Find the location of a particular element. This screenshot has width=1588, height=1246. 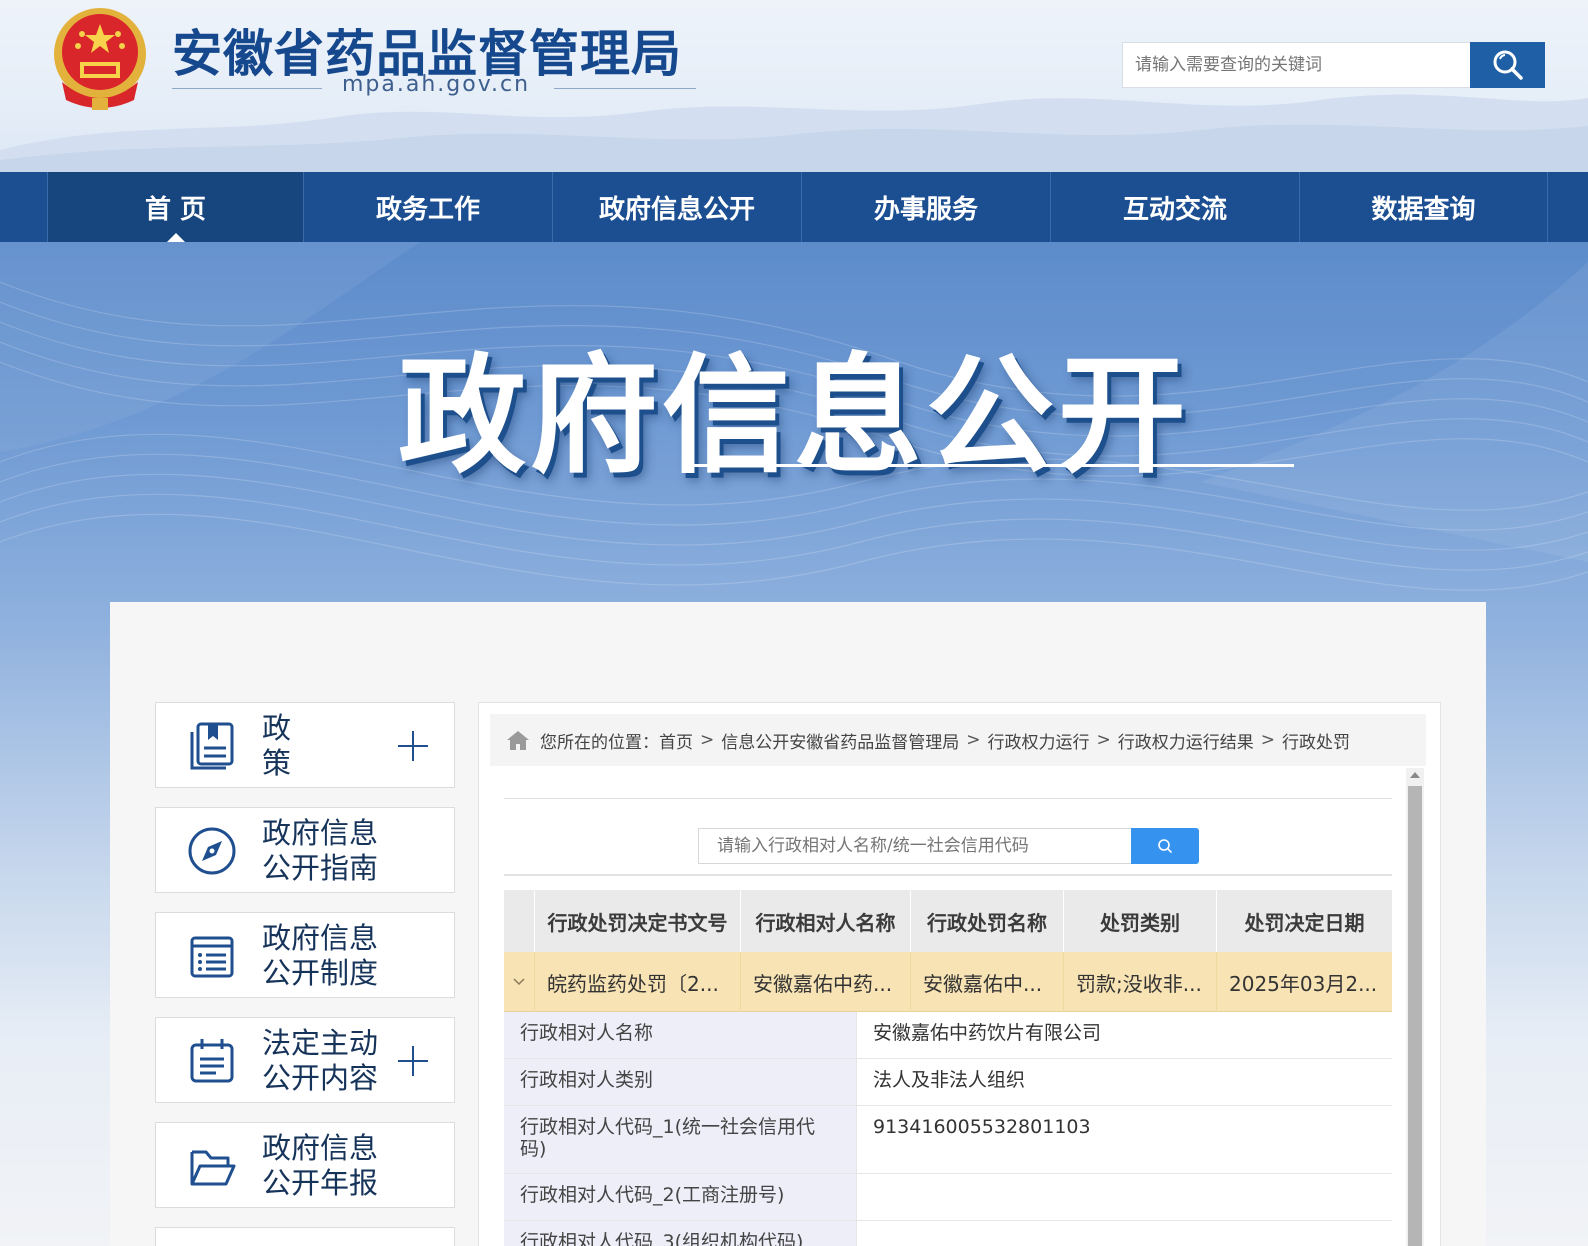

calendar-list-icon is located at coordinates (212, 1061).